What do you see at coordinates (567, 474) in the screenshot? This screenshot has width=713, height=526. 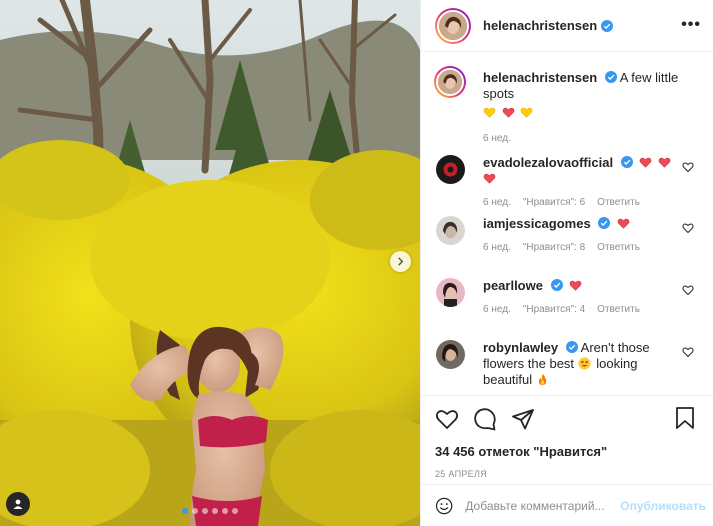 I see `post-date: 25 АПРЕЛЯ` at bounding box center [567, 474].